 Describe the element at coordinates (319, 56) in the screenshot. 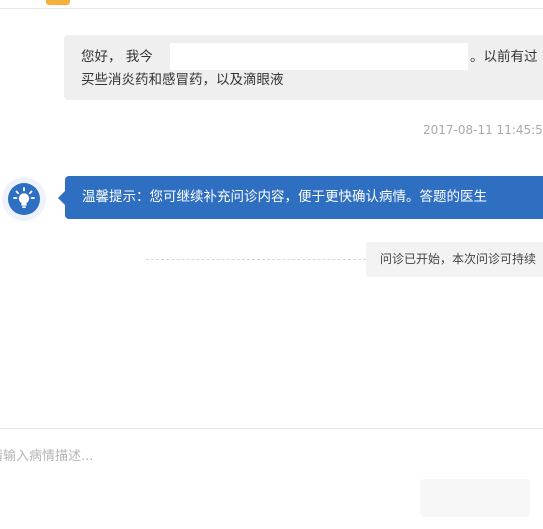

I see `redacted-text` at that location.